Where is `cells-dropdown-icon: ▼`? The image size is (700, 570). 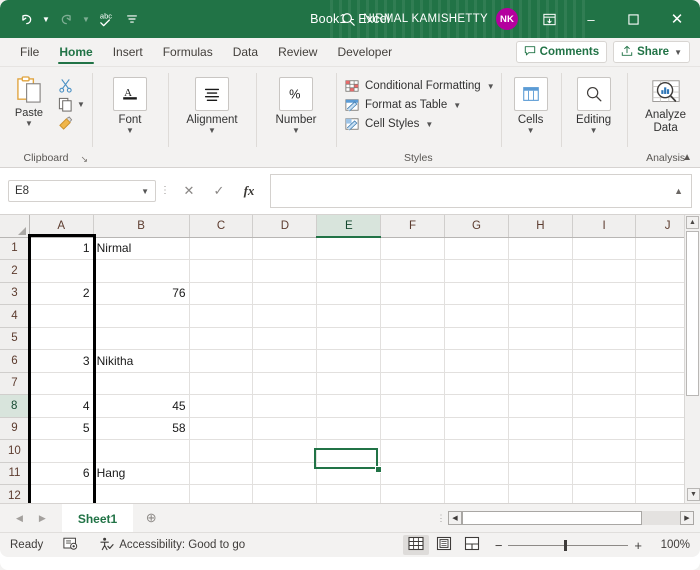 cells-dropdown-icon: ▼ is located at coordinates (531, 131).